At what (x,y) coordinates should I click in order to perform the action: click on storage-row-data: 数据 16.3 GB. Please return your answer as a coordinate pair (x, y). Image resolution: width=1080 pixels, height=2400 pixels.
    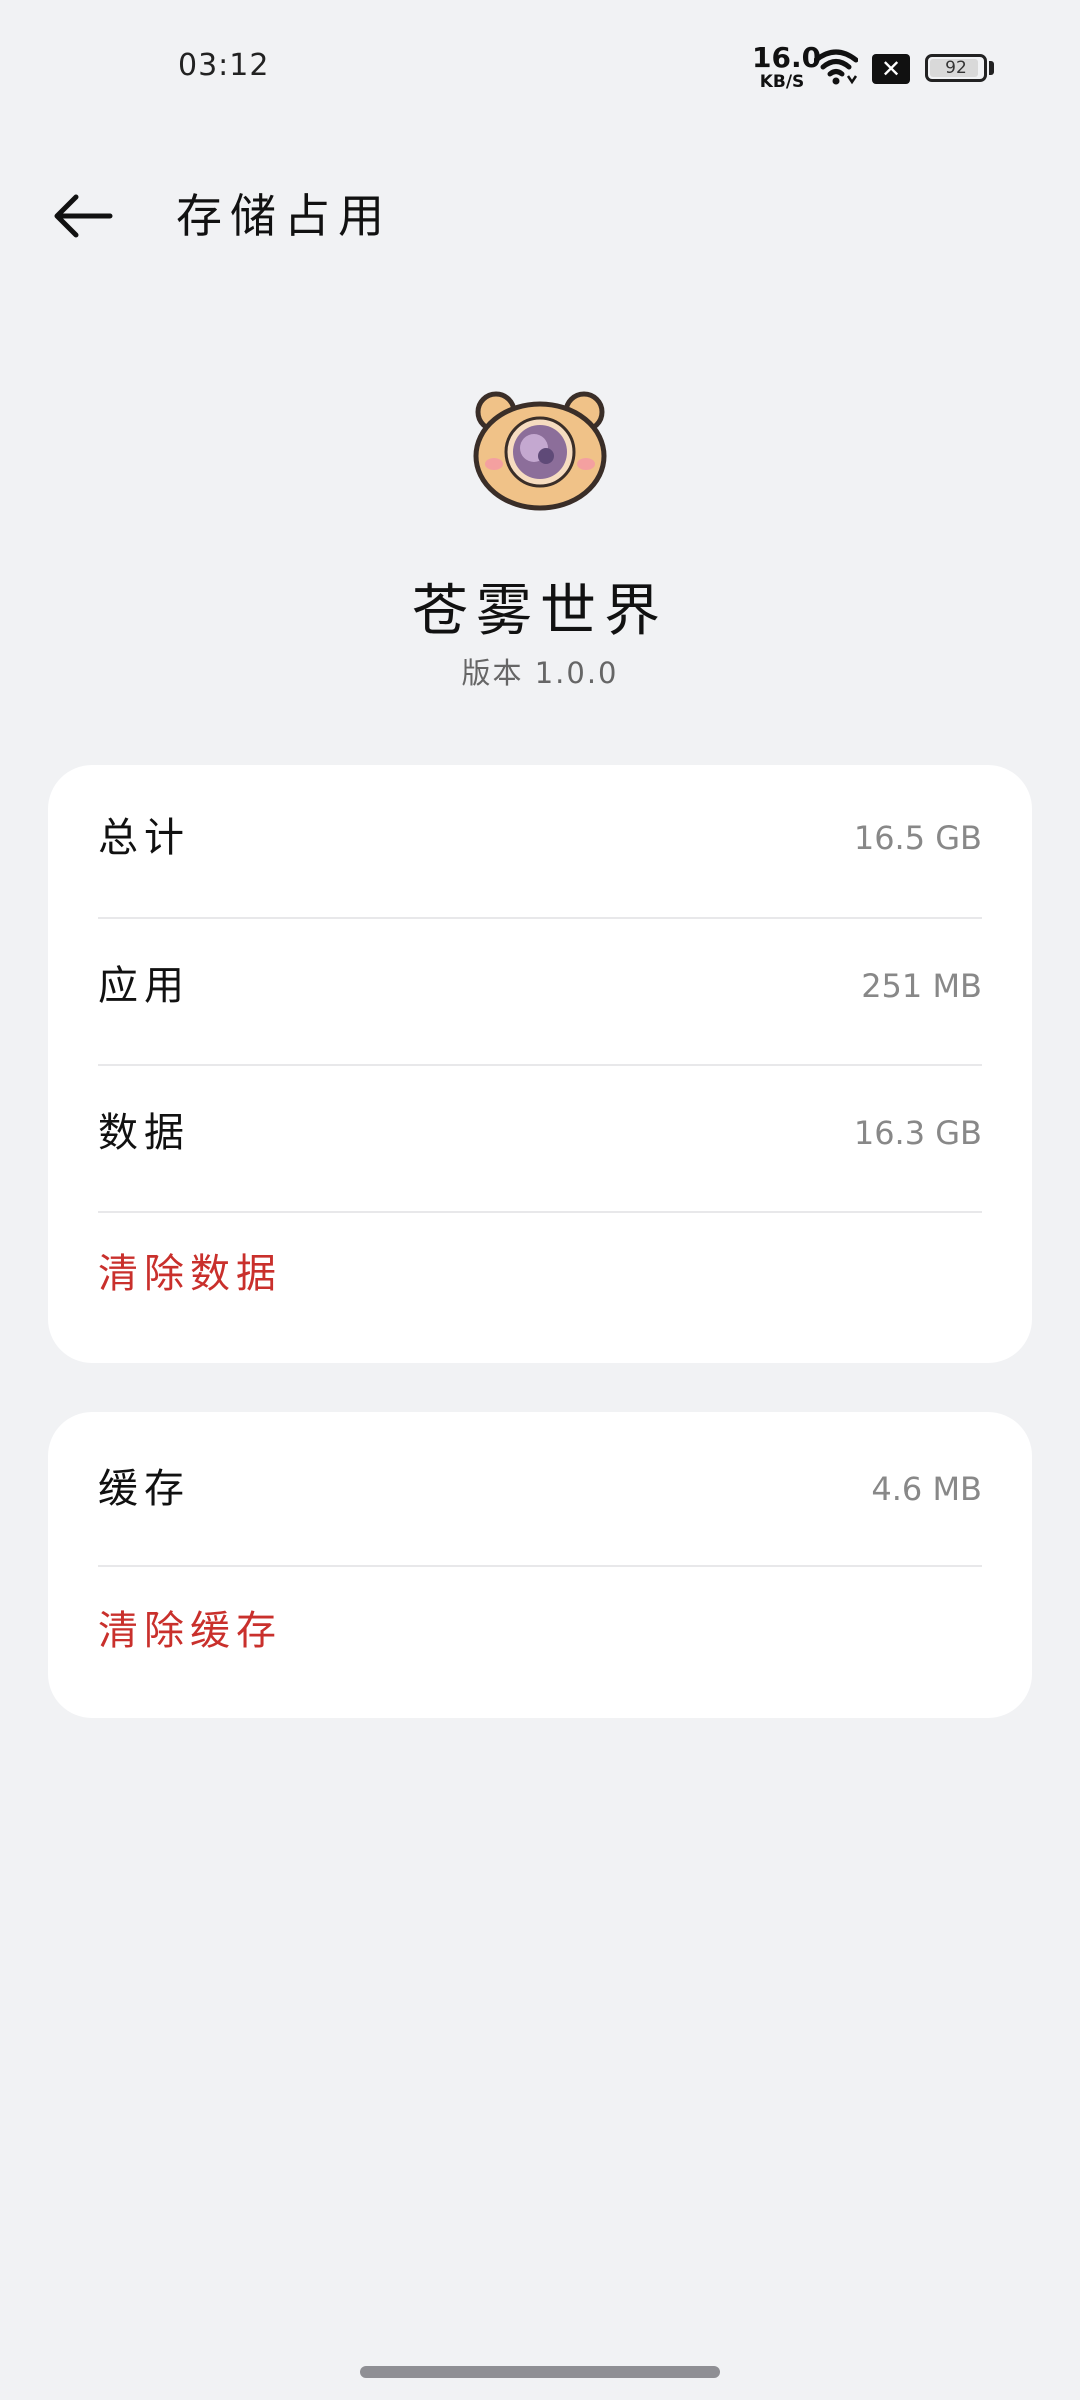
    Looking at the image, I should click on (540, 1133).